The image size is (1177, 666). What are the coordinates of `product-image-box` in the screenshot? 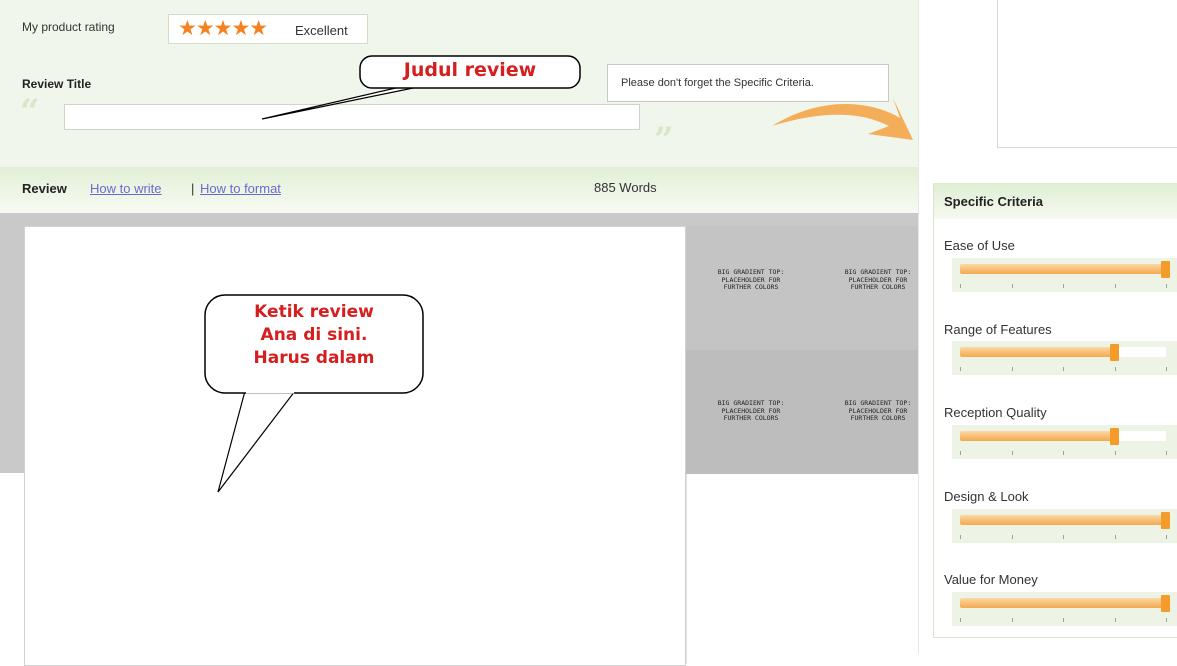 It's located at (1087, 74).